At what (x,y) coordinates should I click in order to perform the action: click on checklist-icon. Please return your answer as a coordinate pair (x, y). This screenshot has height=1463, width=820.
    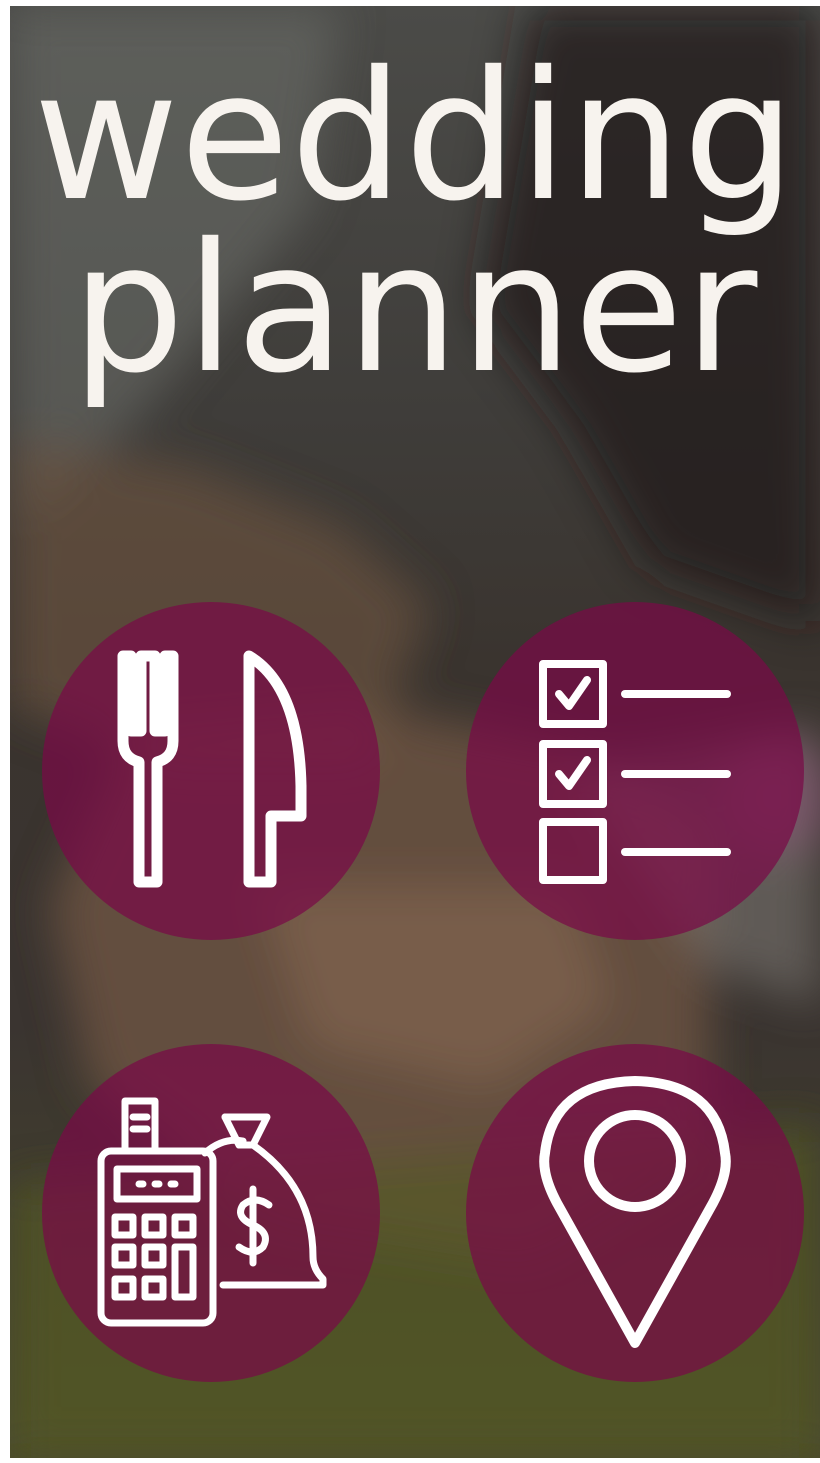
    Looking at the image, I should click on (635, 772).